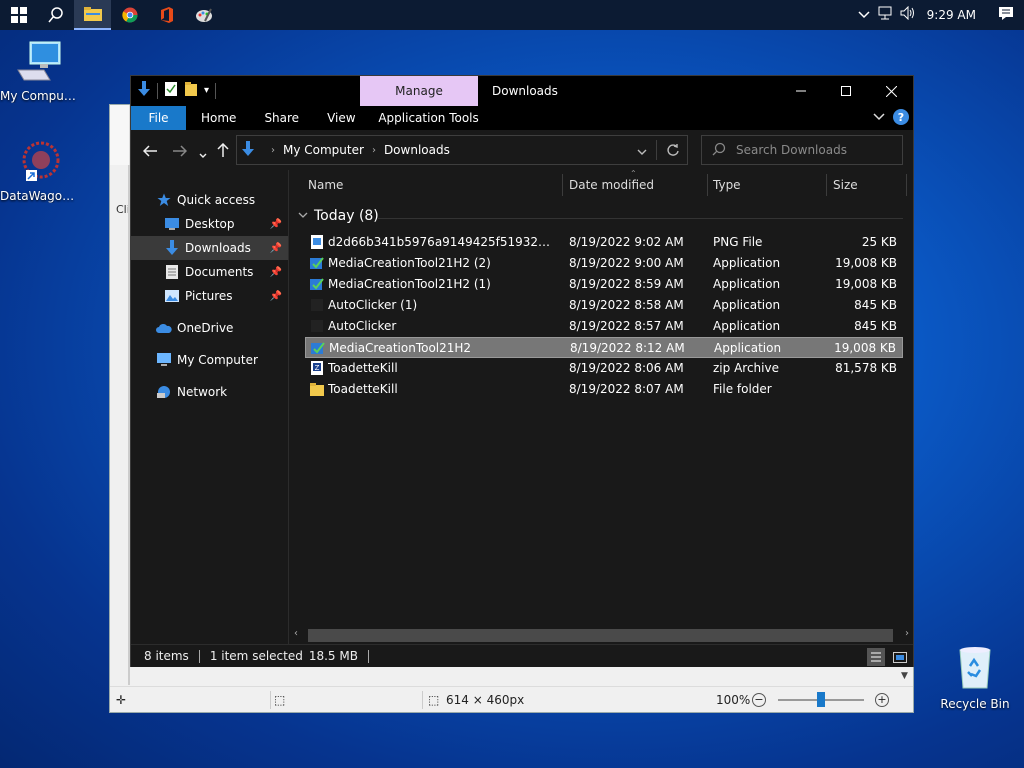 Image resolution: width=1024 pixels, height=768 pixels. Describe the element at coordinates (39, 71) in the screenshot. I see `desktop-icon-my-computer: My Computer` at that location.